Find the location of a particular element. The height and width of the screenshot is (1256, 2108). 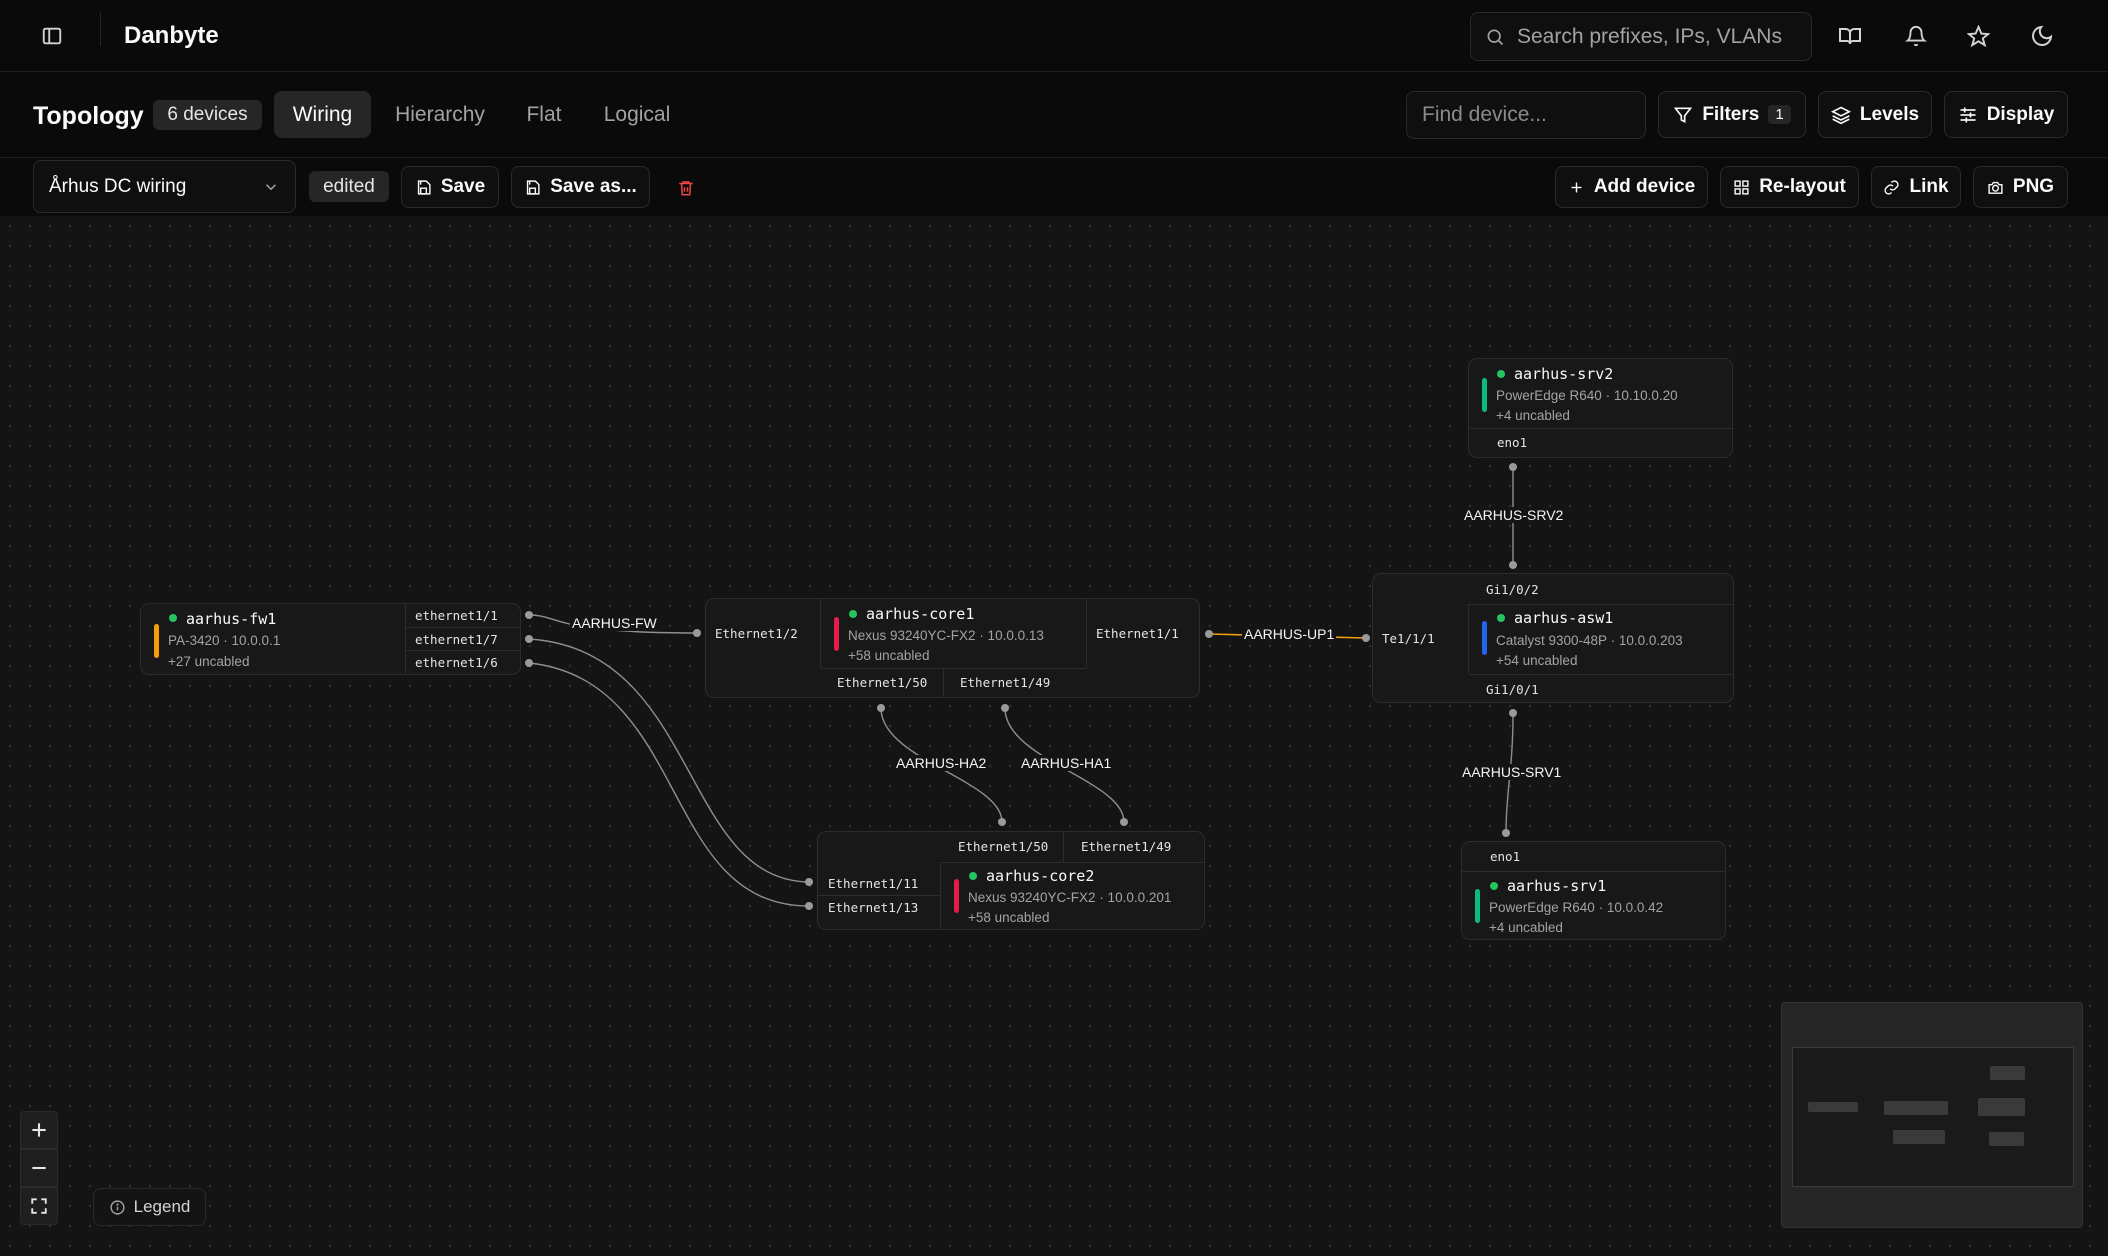

display-button: Display is located at coordinates (2006, 114).